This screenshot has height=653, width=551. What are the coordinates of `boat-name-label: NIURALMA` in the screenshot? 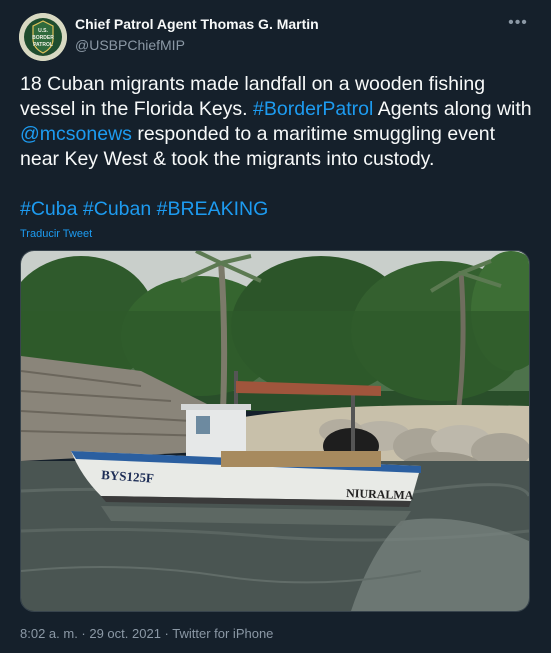 It's located at (380, 494).